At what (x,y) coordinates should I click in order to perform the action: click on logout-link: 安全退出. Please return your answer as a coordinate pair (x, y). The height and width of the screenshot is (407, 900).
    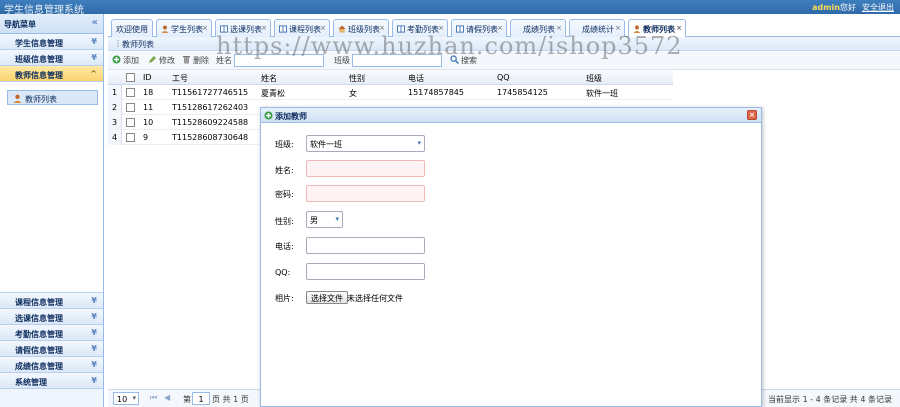
    Looking at the image, I should click on (878, 7).